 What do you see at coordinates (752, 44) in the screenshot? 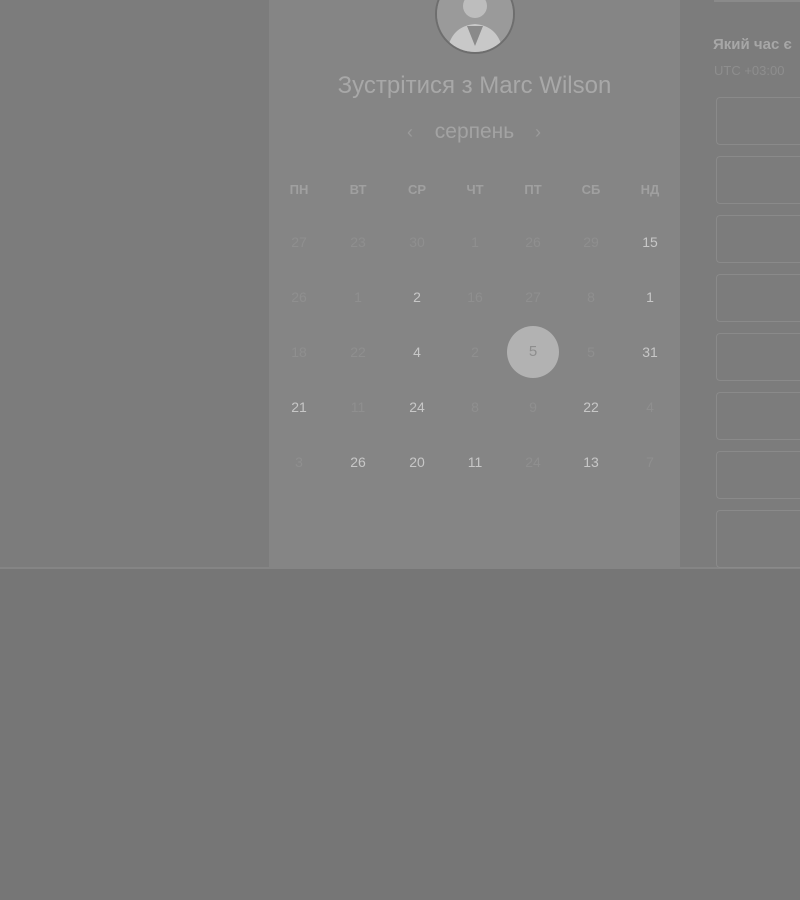
I see `time-panel-heading: Який час є` at bounding box center [752, 44].